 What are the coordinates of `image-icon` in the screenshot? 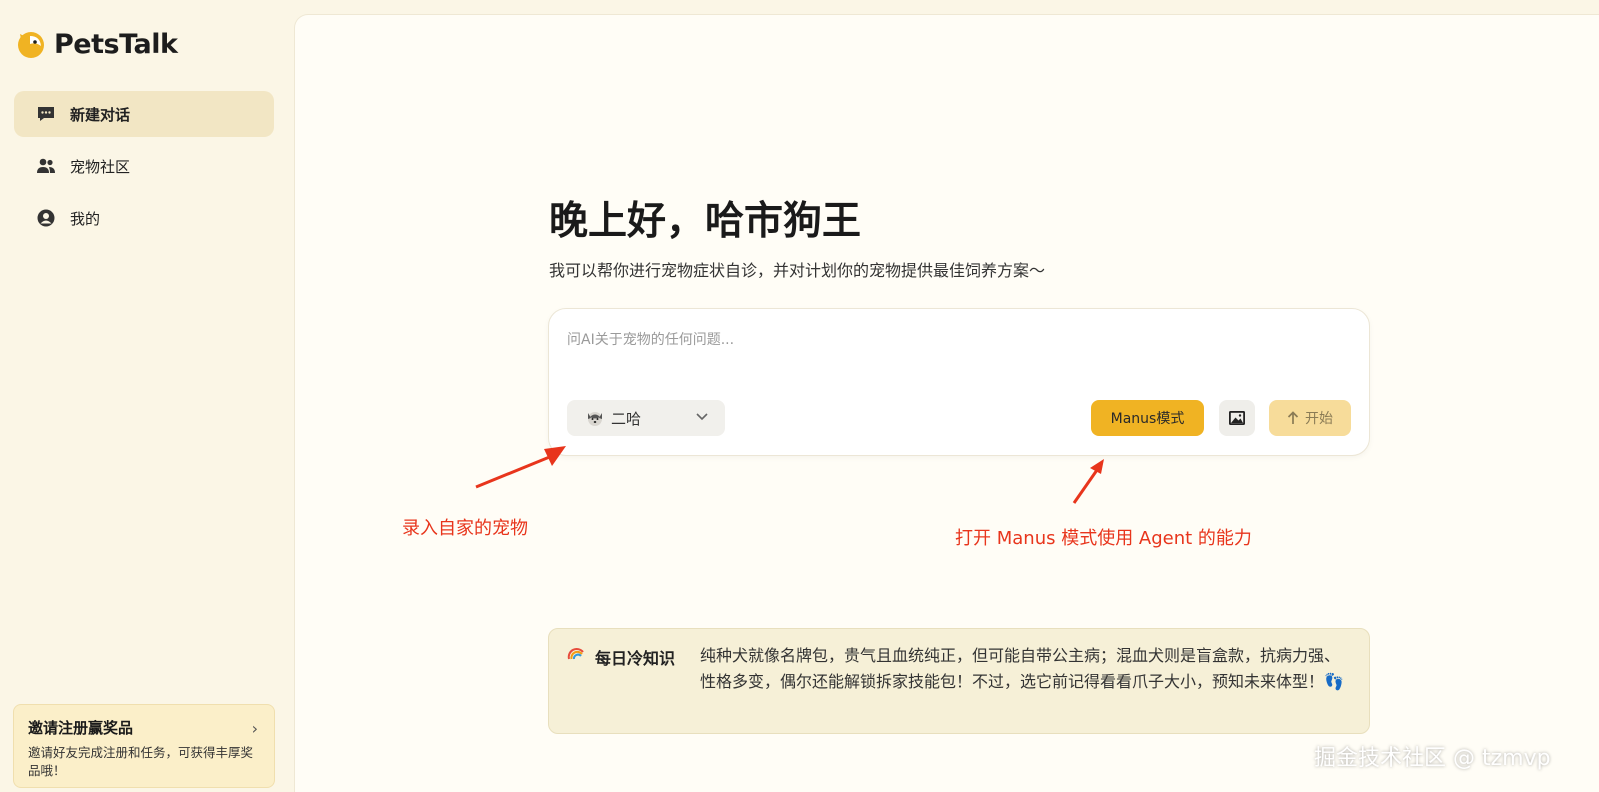 It's located at (1237, 418).